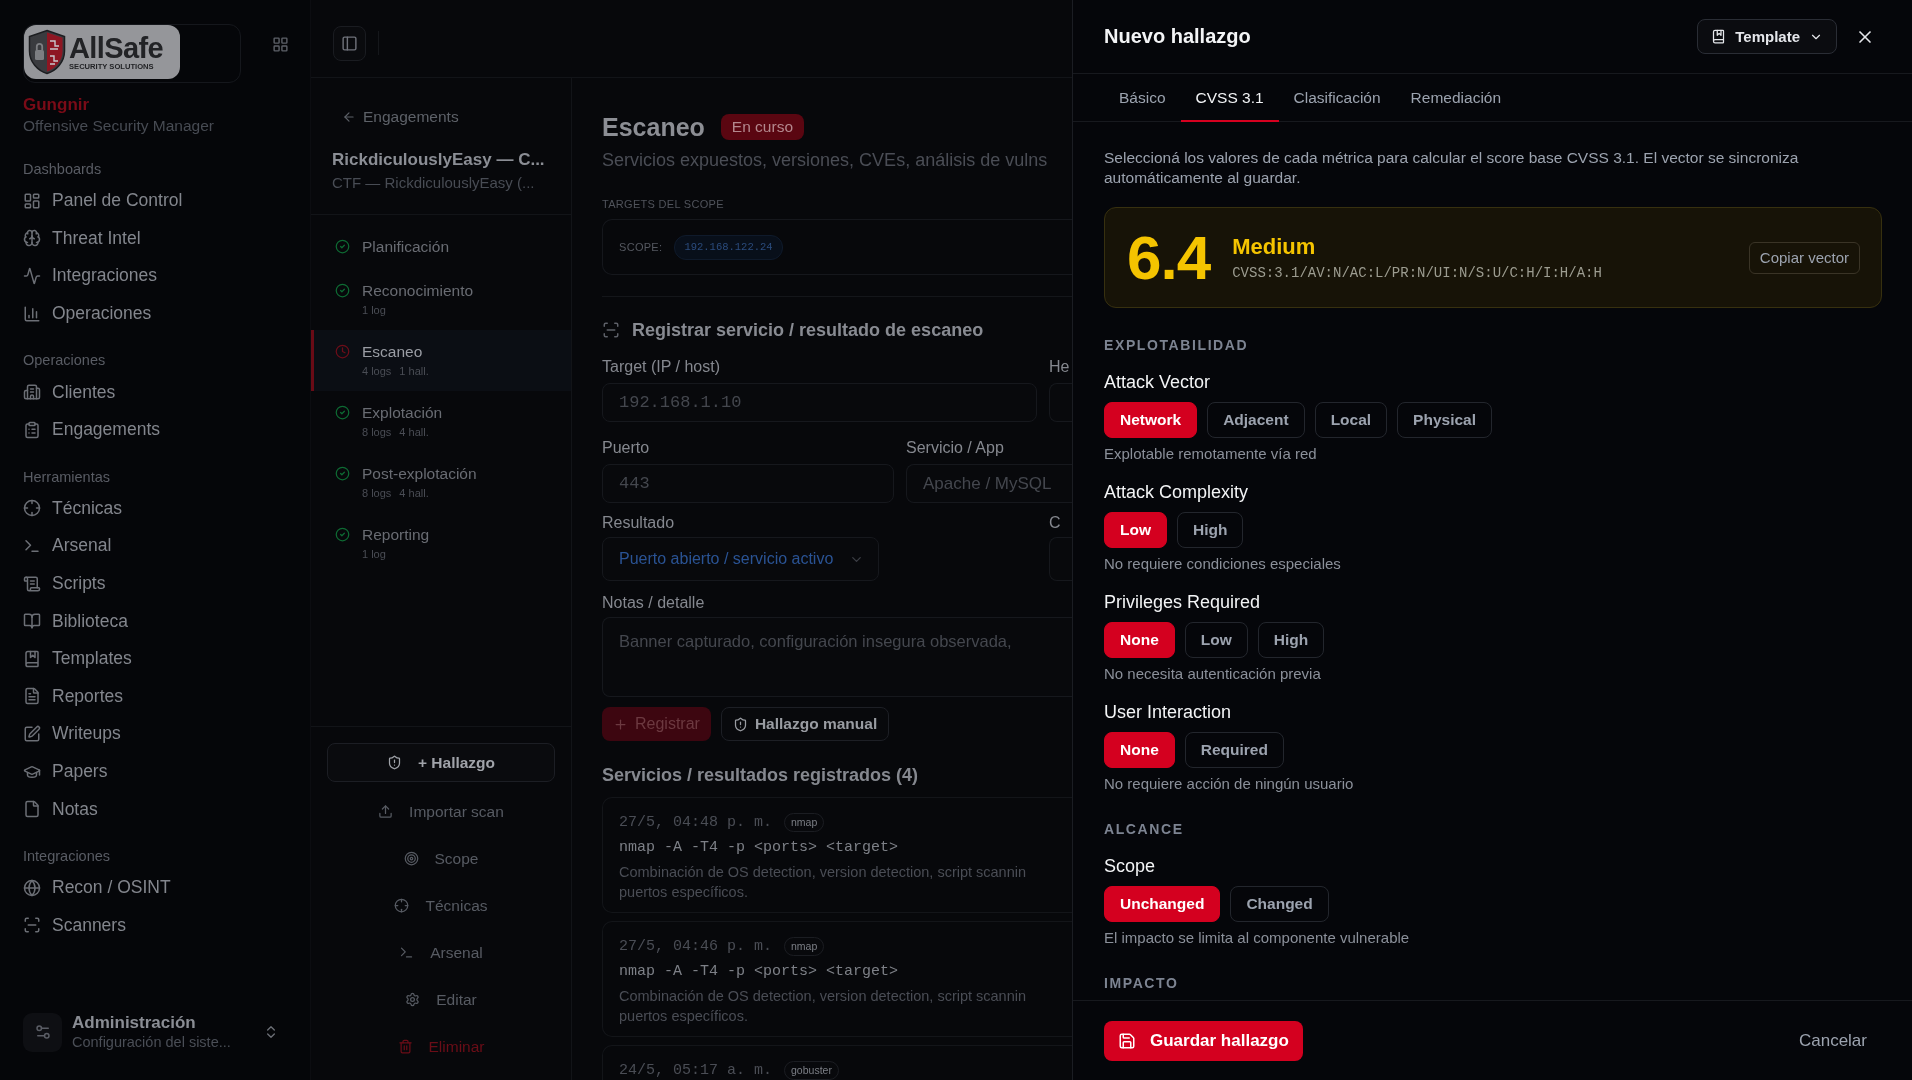  Describe the element at coordinates (441, 952) in the screenshot. I see `action-button: Arsenal` at that location.